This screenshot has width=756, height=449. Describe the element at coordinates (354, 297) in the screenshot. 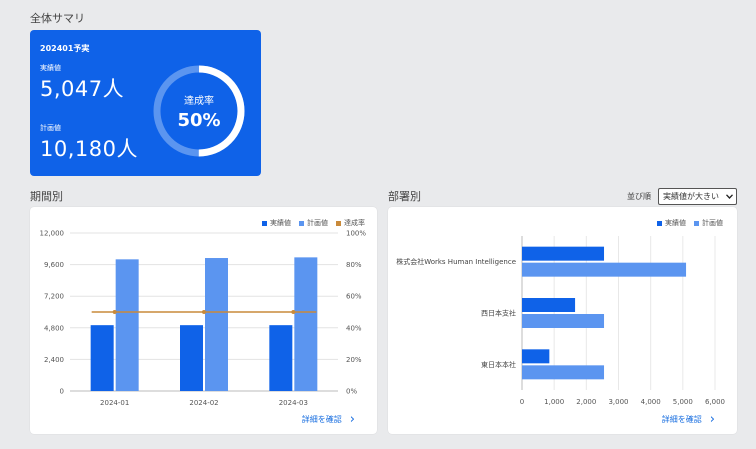

I see `y2-tick-label: 60%` at that location.